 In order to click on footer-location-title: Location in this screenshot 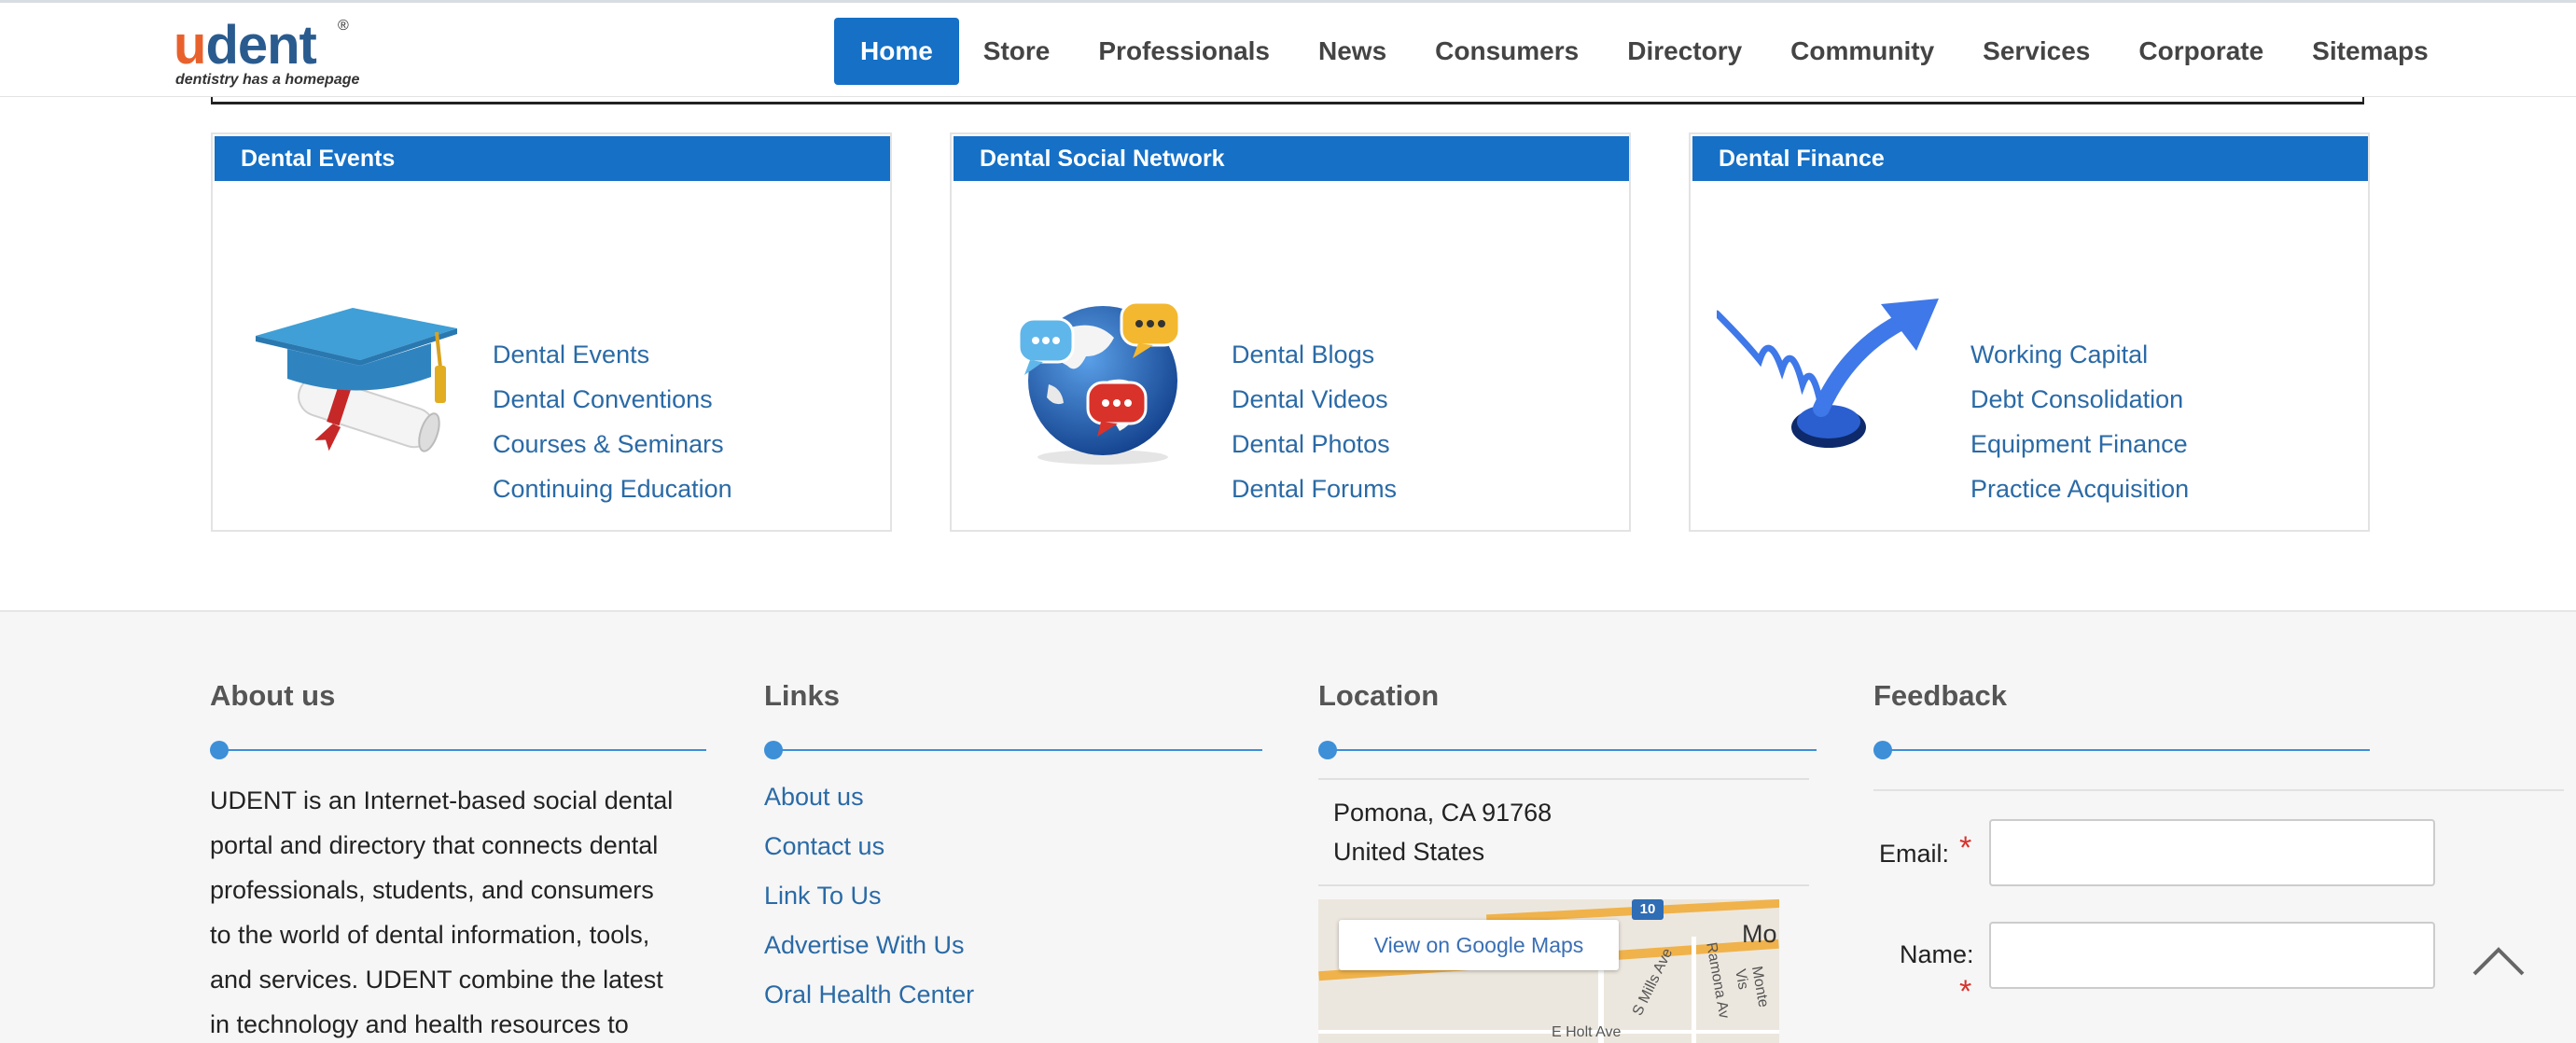, I will do `click(1379, 695)`.